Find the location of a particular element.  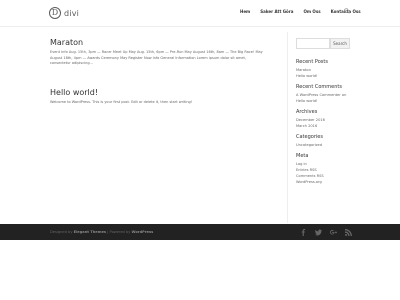

main-nav: Hem Saker Att Göra Om Oss Kontakta Oss is located at coordinates (300, 11).